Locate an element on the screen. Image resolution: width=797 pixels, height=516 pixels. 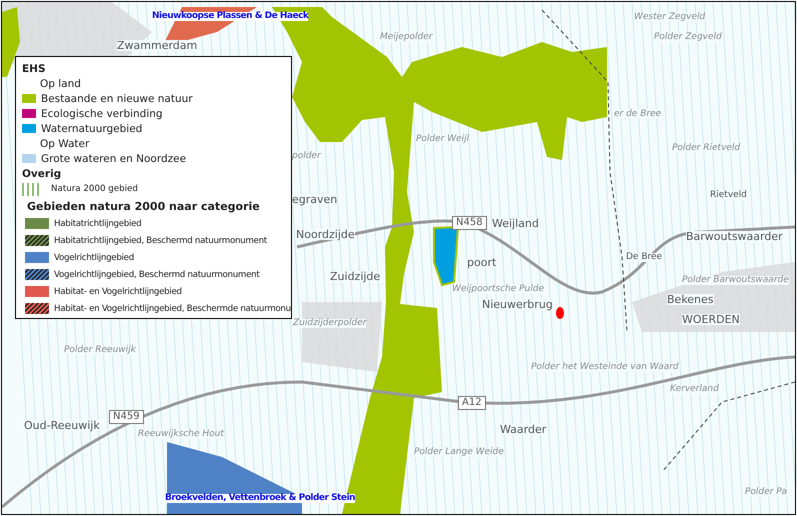
legend-heading: Op Water is located at coordinates (64, 144).